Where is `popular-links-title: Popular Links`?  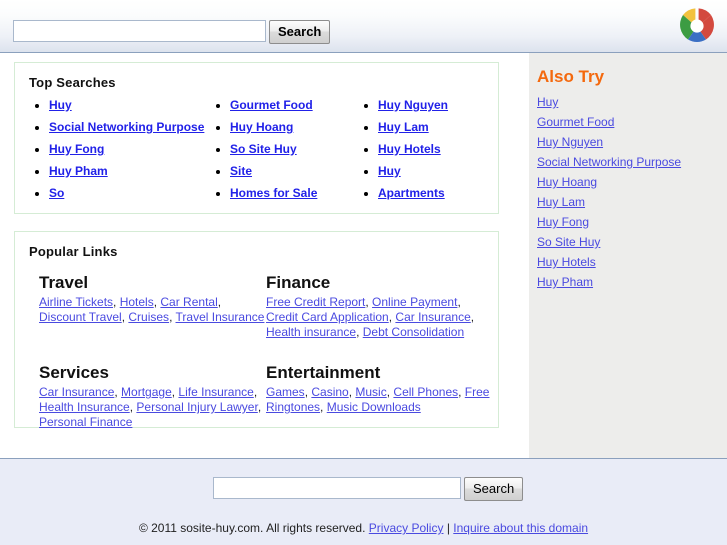 popular-links-title: Popular Links is located at coordinates (73, 251).